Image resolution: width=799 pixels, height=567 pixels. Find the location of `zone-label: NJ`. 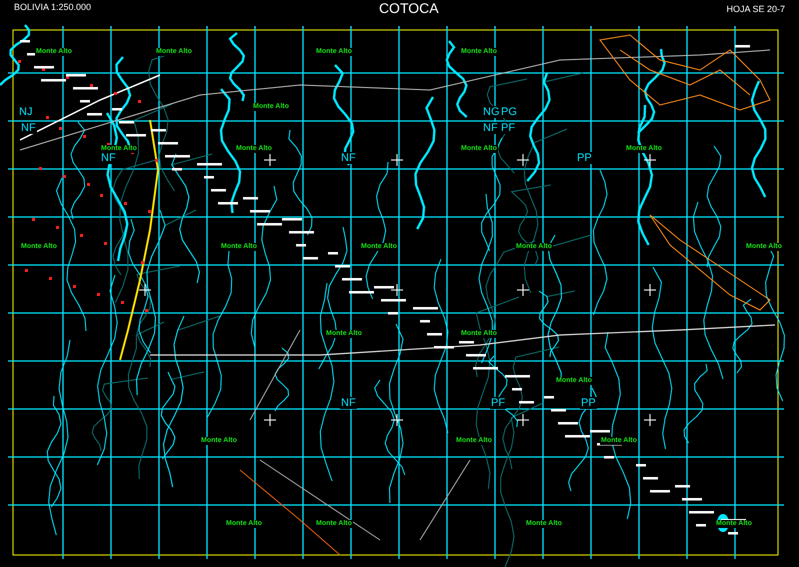

zone-label: NJ is located at coordinates (26, 112).